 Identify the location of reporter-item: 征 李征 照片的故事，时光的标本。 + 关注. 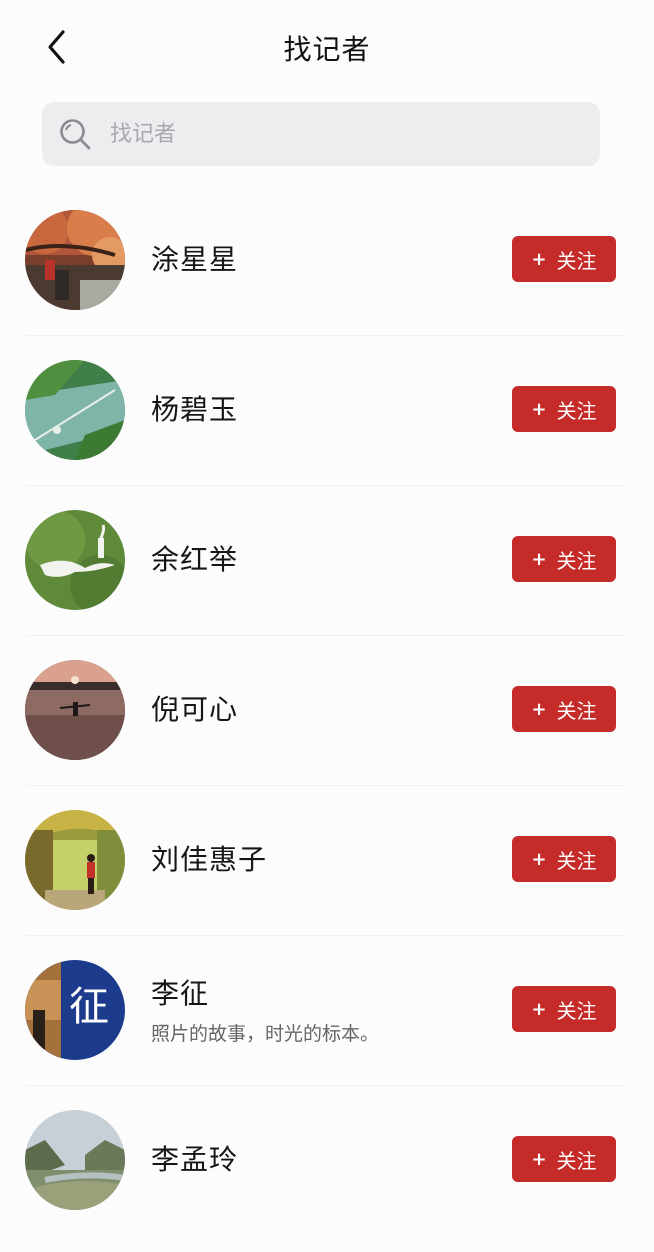
(327, 1011).